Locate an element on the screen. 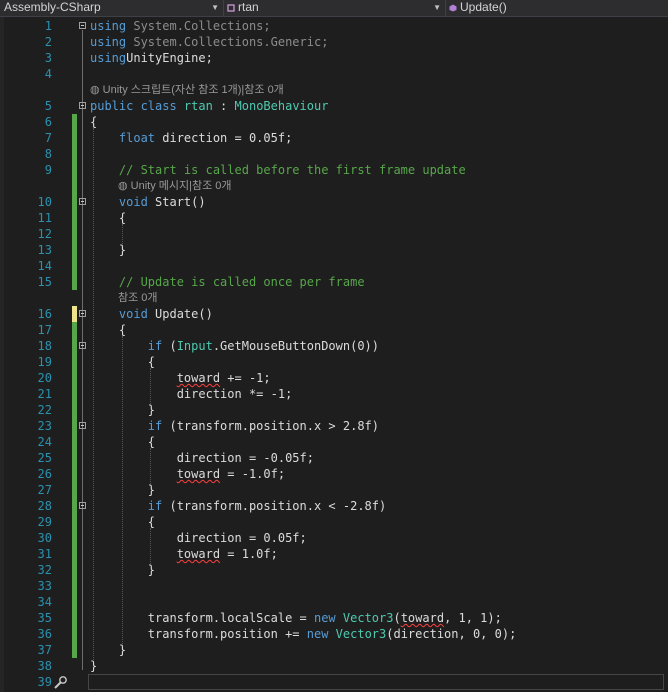  code-token: , 1, 1); is located at coordinates (473, 618).